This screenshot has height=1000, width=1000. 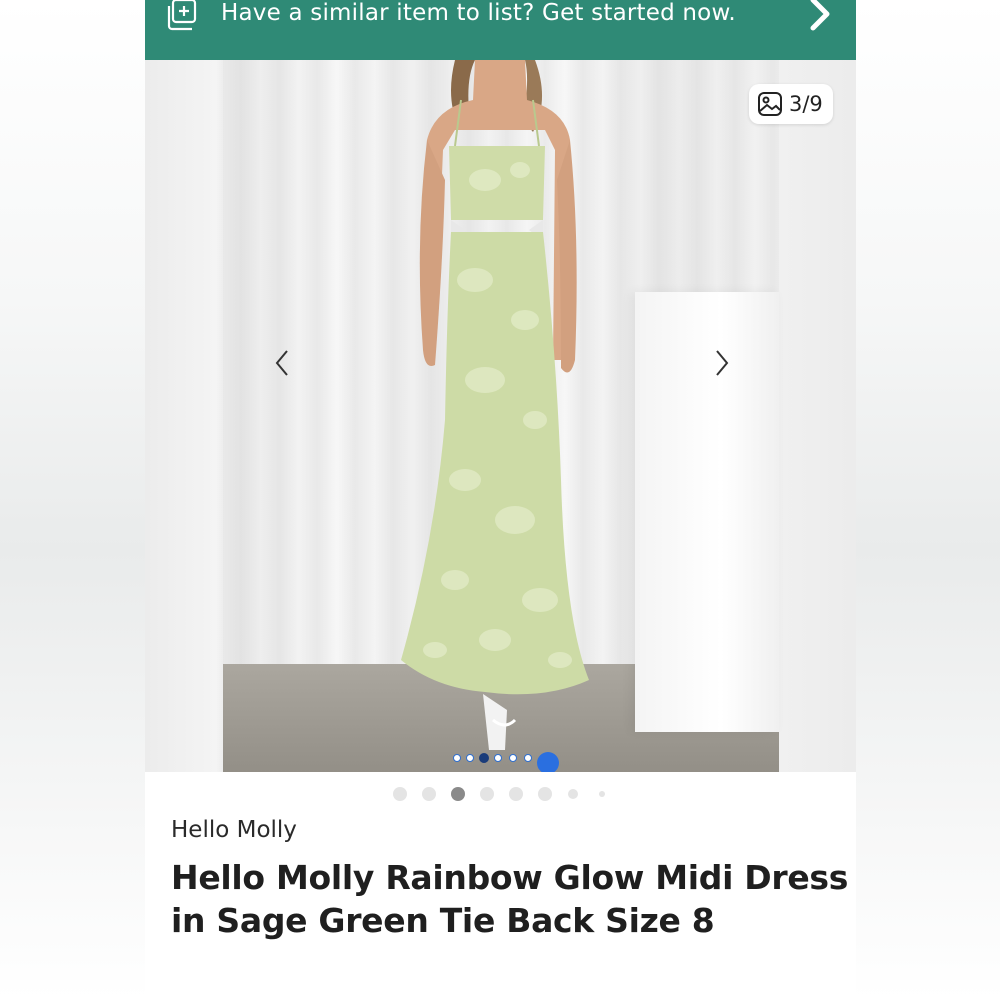 I want to click on brand-name: Hello Molly, so click(x=234, y=830).